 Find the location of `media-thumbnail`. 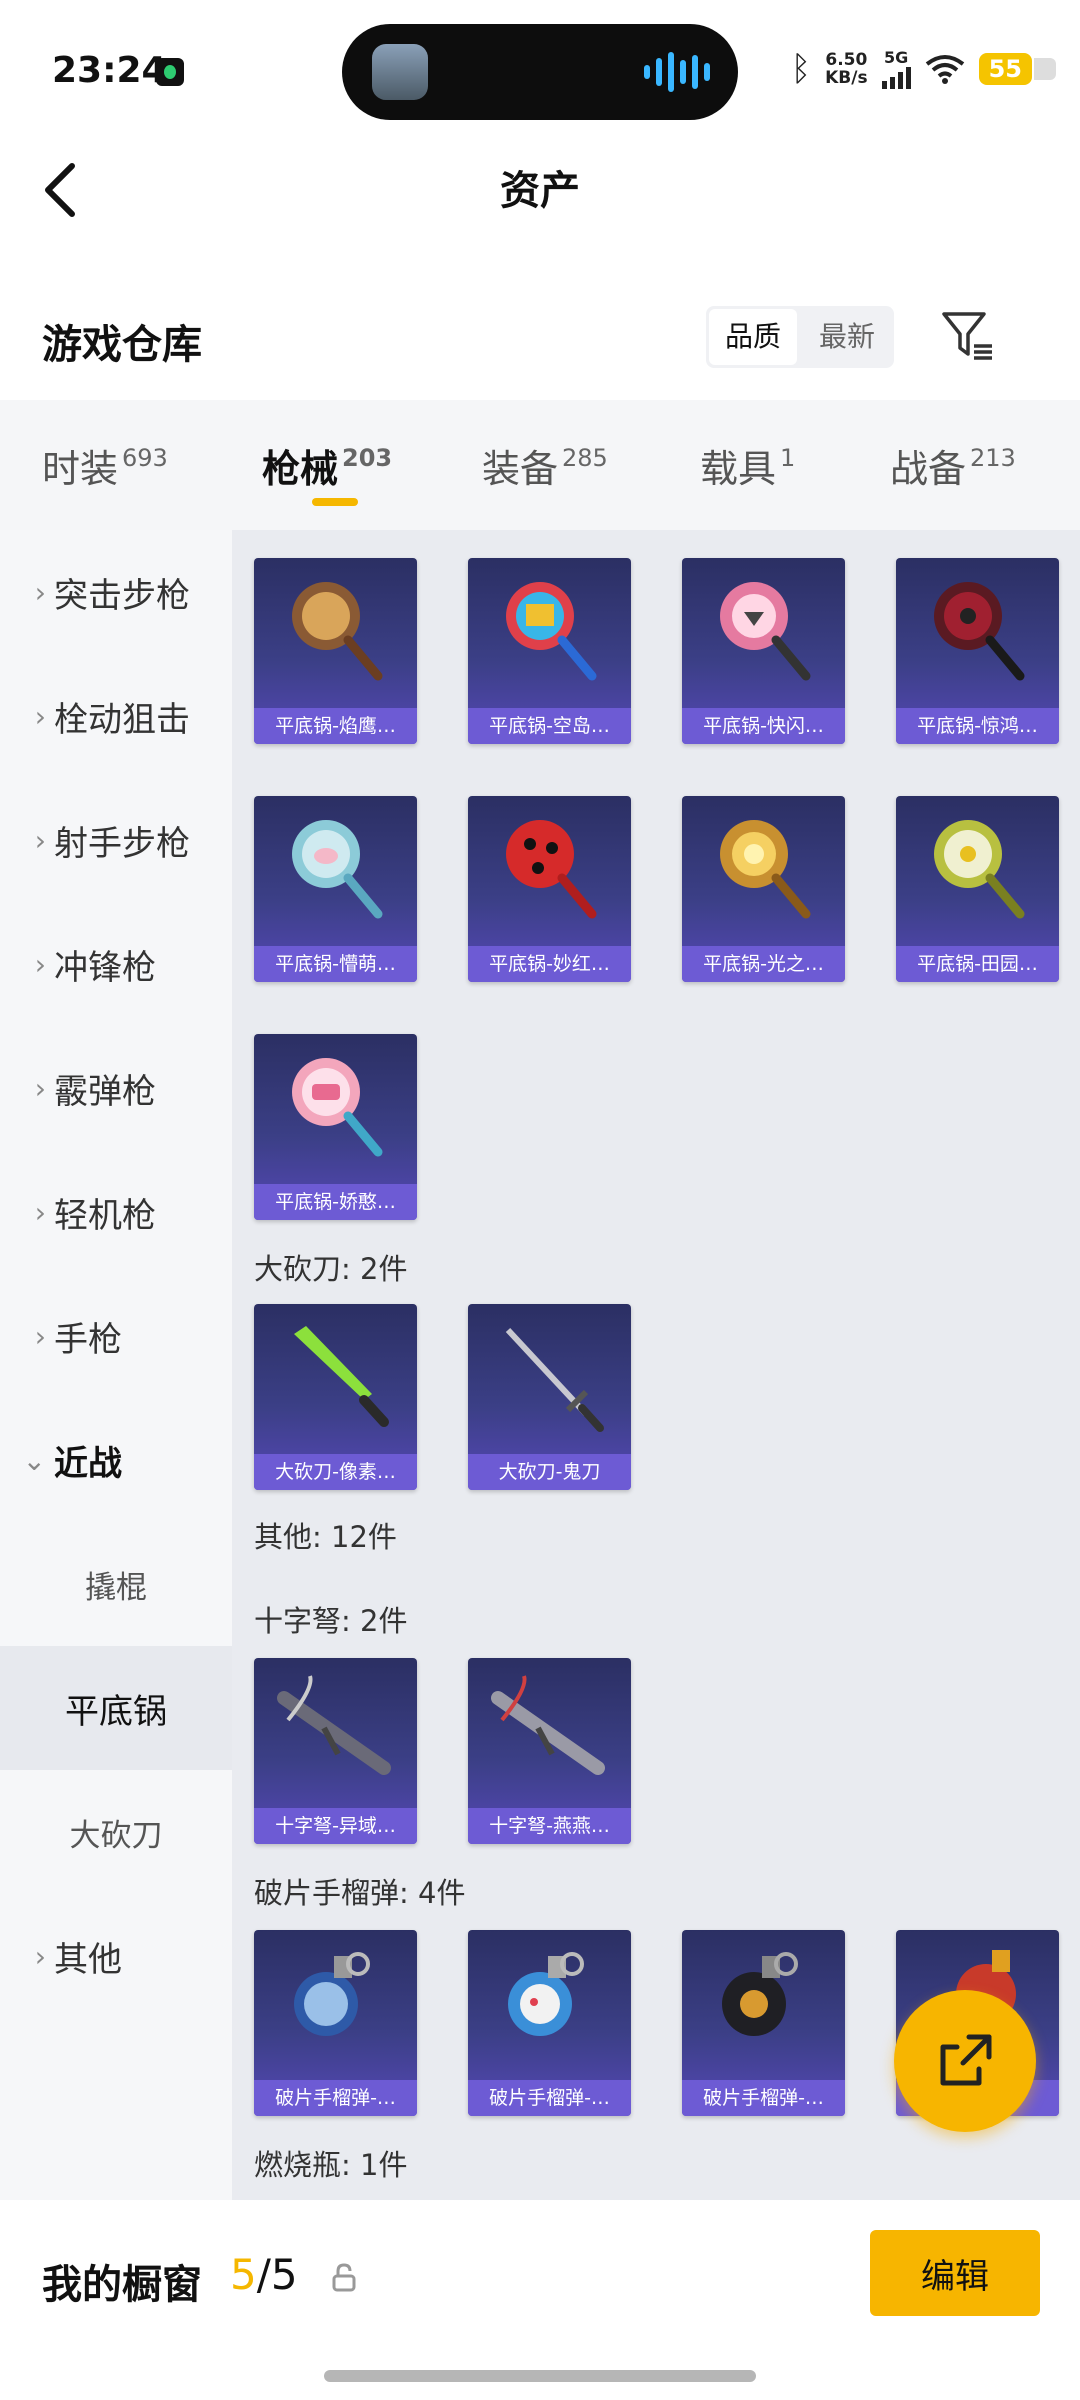

media-thumbnail is located at coordinates (400, 72).